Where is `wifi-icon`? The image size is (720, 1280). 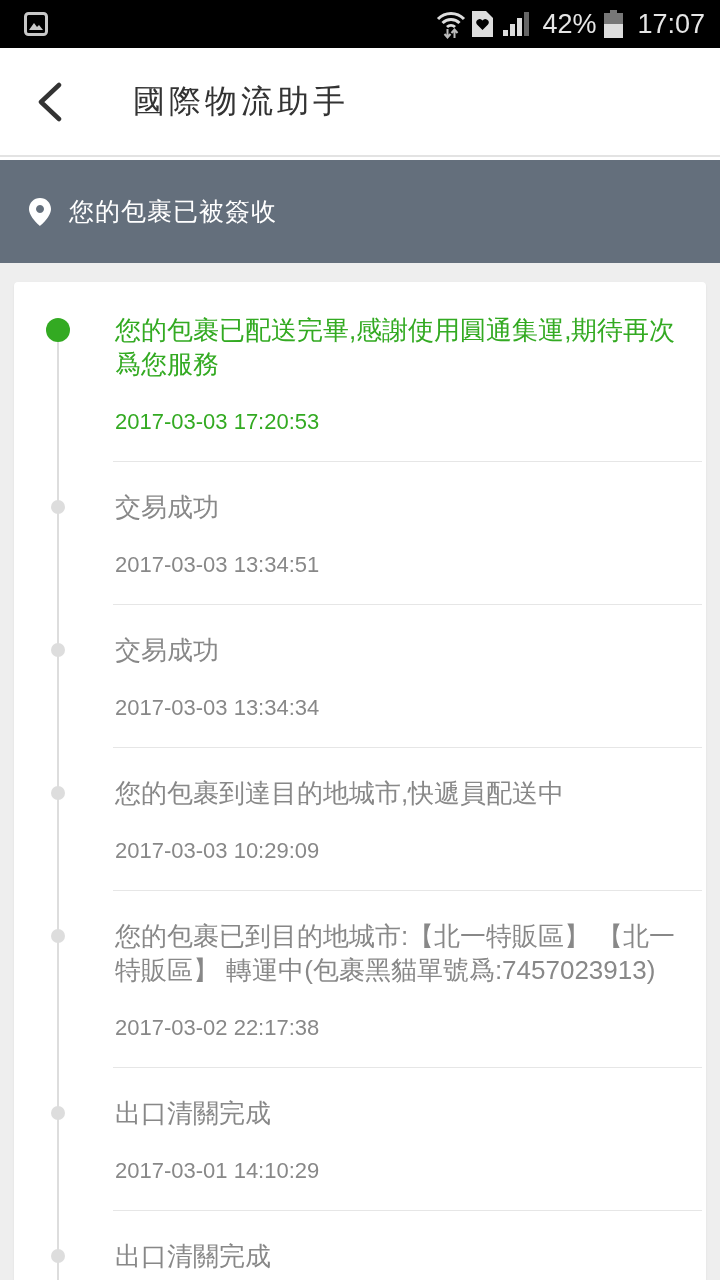 wifi-icon is located at coordinates (451, 24).